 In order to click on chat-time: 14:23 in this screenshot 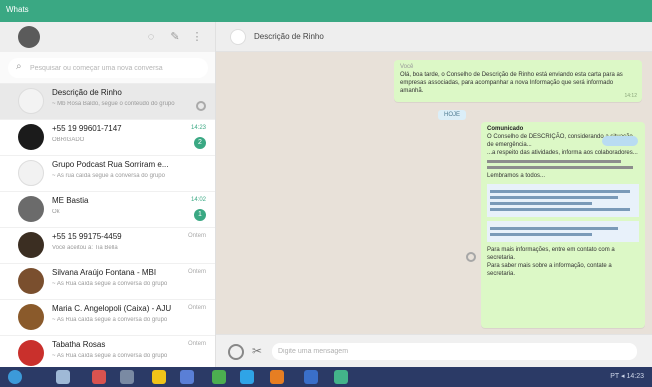, I will do `click(198, 128)`.